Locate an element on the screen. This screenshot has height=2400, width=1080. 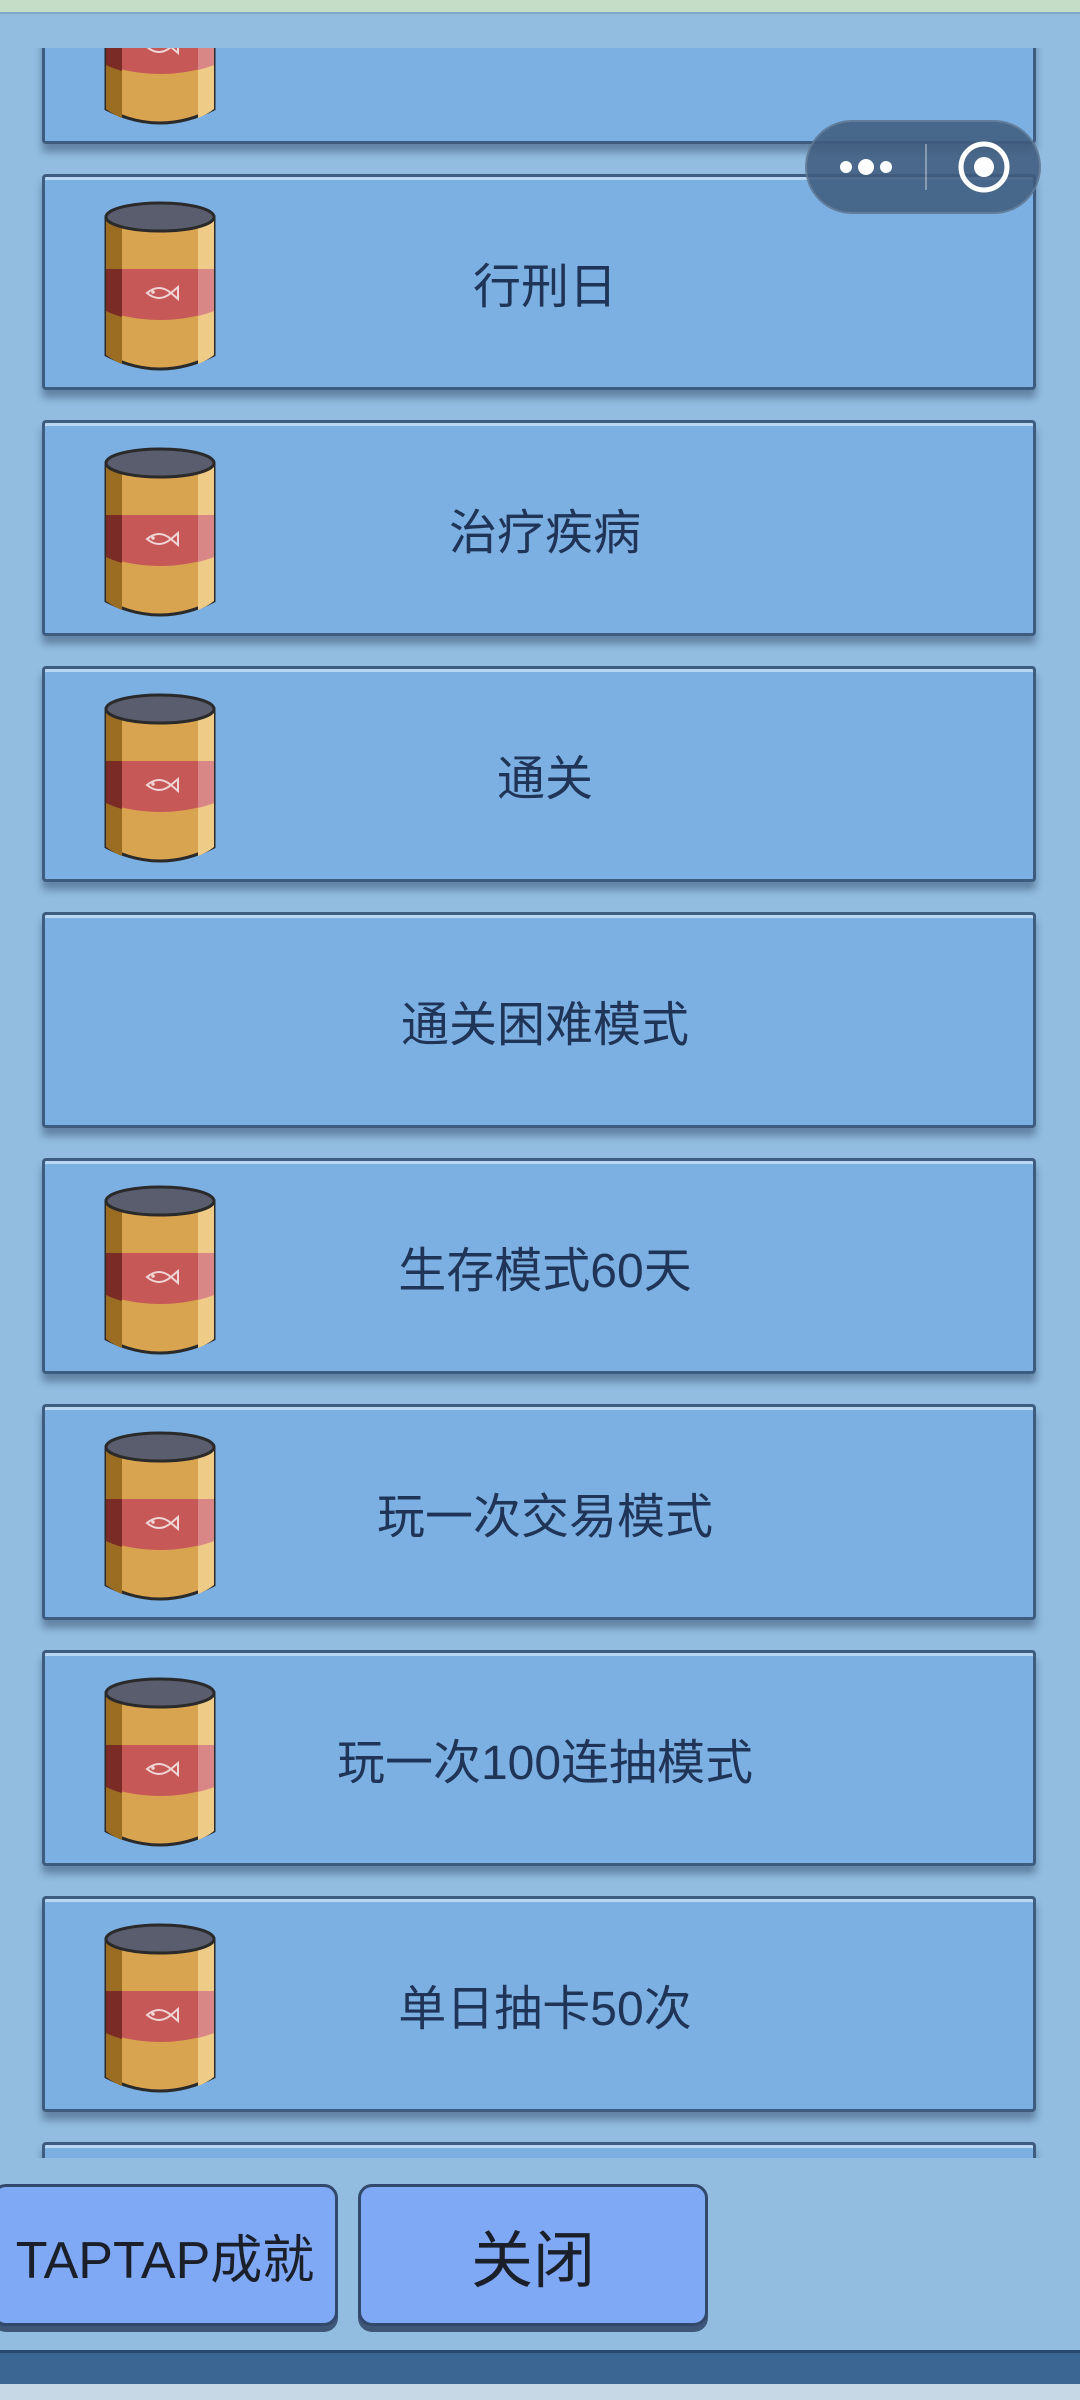
achievement-card: 玩一次交易模式 is located at coordinates (539, 1512).